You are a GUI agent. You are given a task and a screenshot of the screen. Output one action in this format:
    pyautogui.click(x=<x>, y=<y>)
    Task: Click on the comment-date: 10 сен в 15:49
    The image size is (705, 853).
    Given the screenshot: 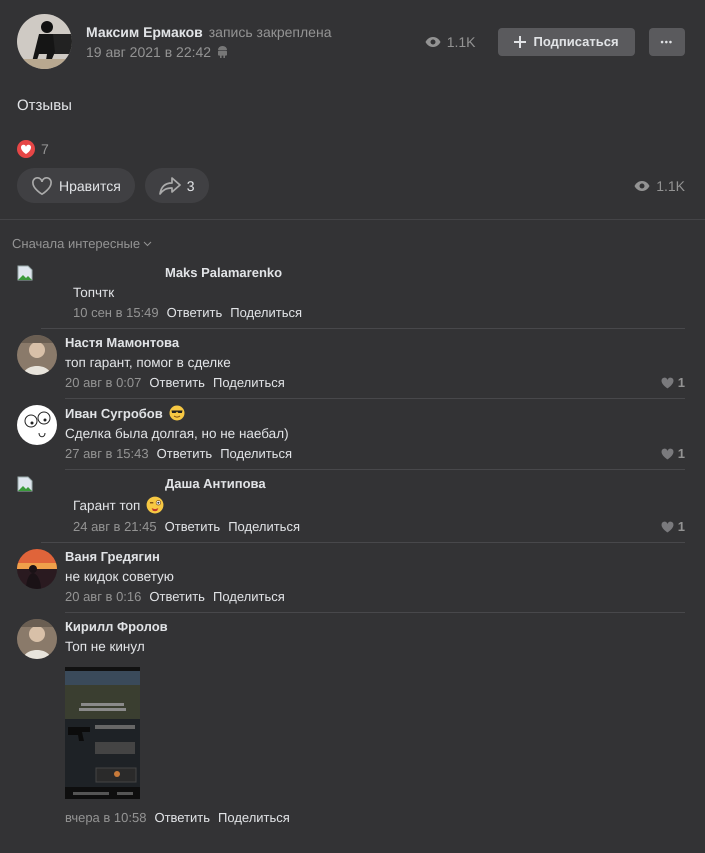 What is the action you would take?
    pyautogui.click(x=116, y=312)
    